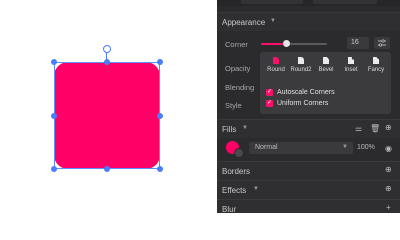 This screenshot has height=240, width=400. Describe the element at coordinates (306, 92) in the screenshot. I see `autoscale-corners-label: Autoscale Corners` at that location.